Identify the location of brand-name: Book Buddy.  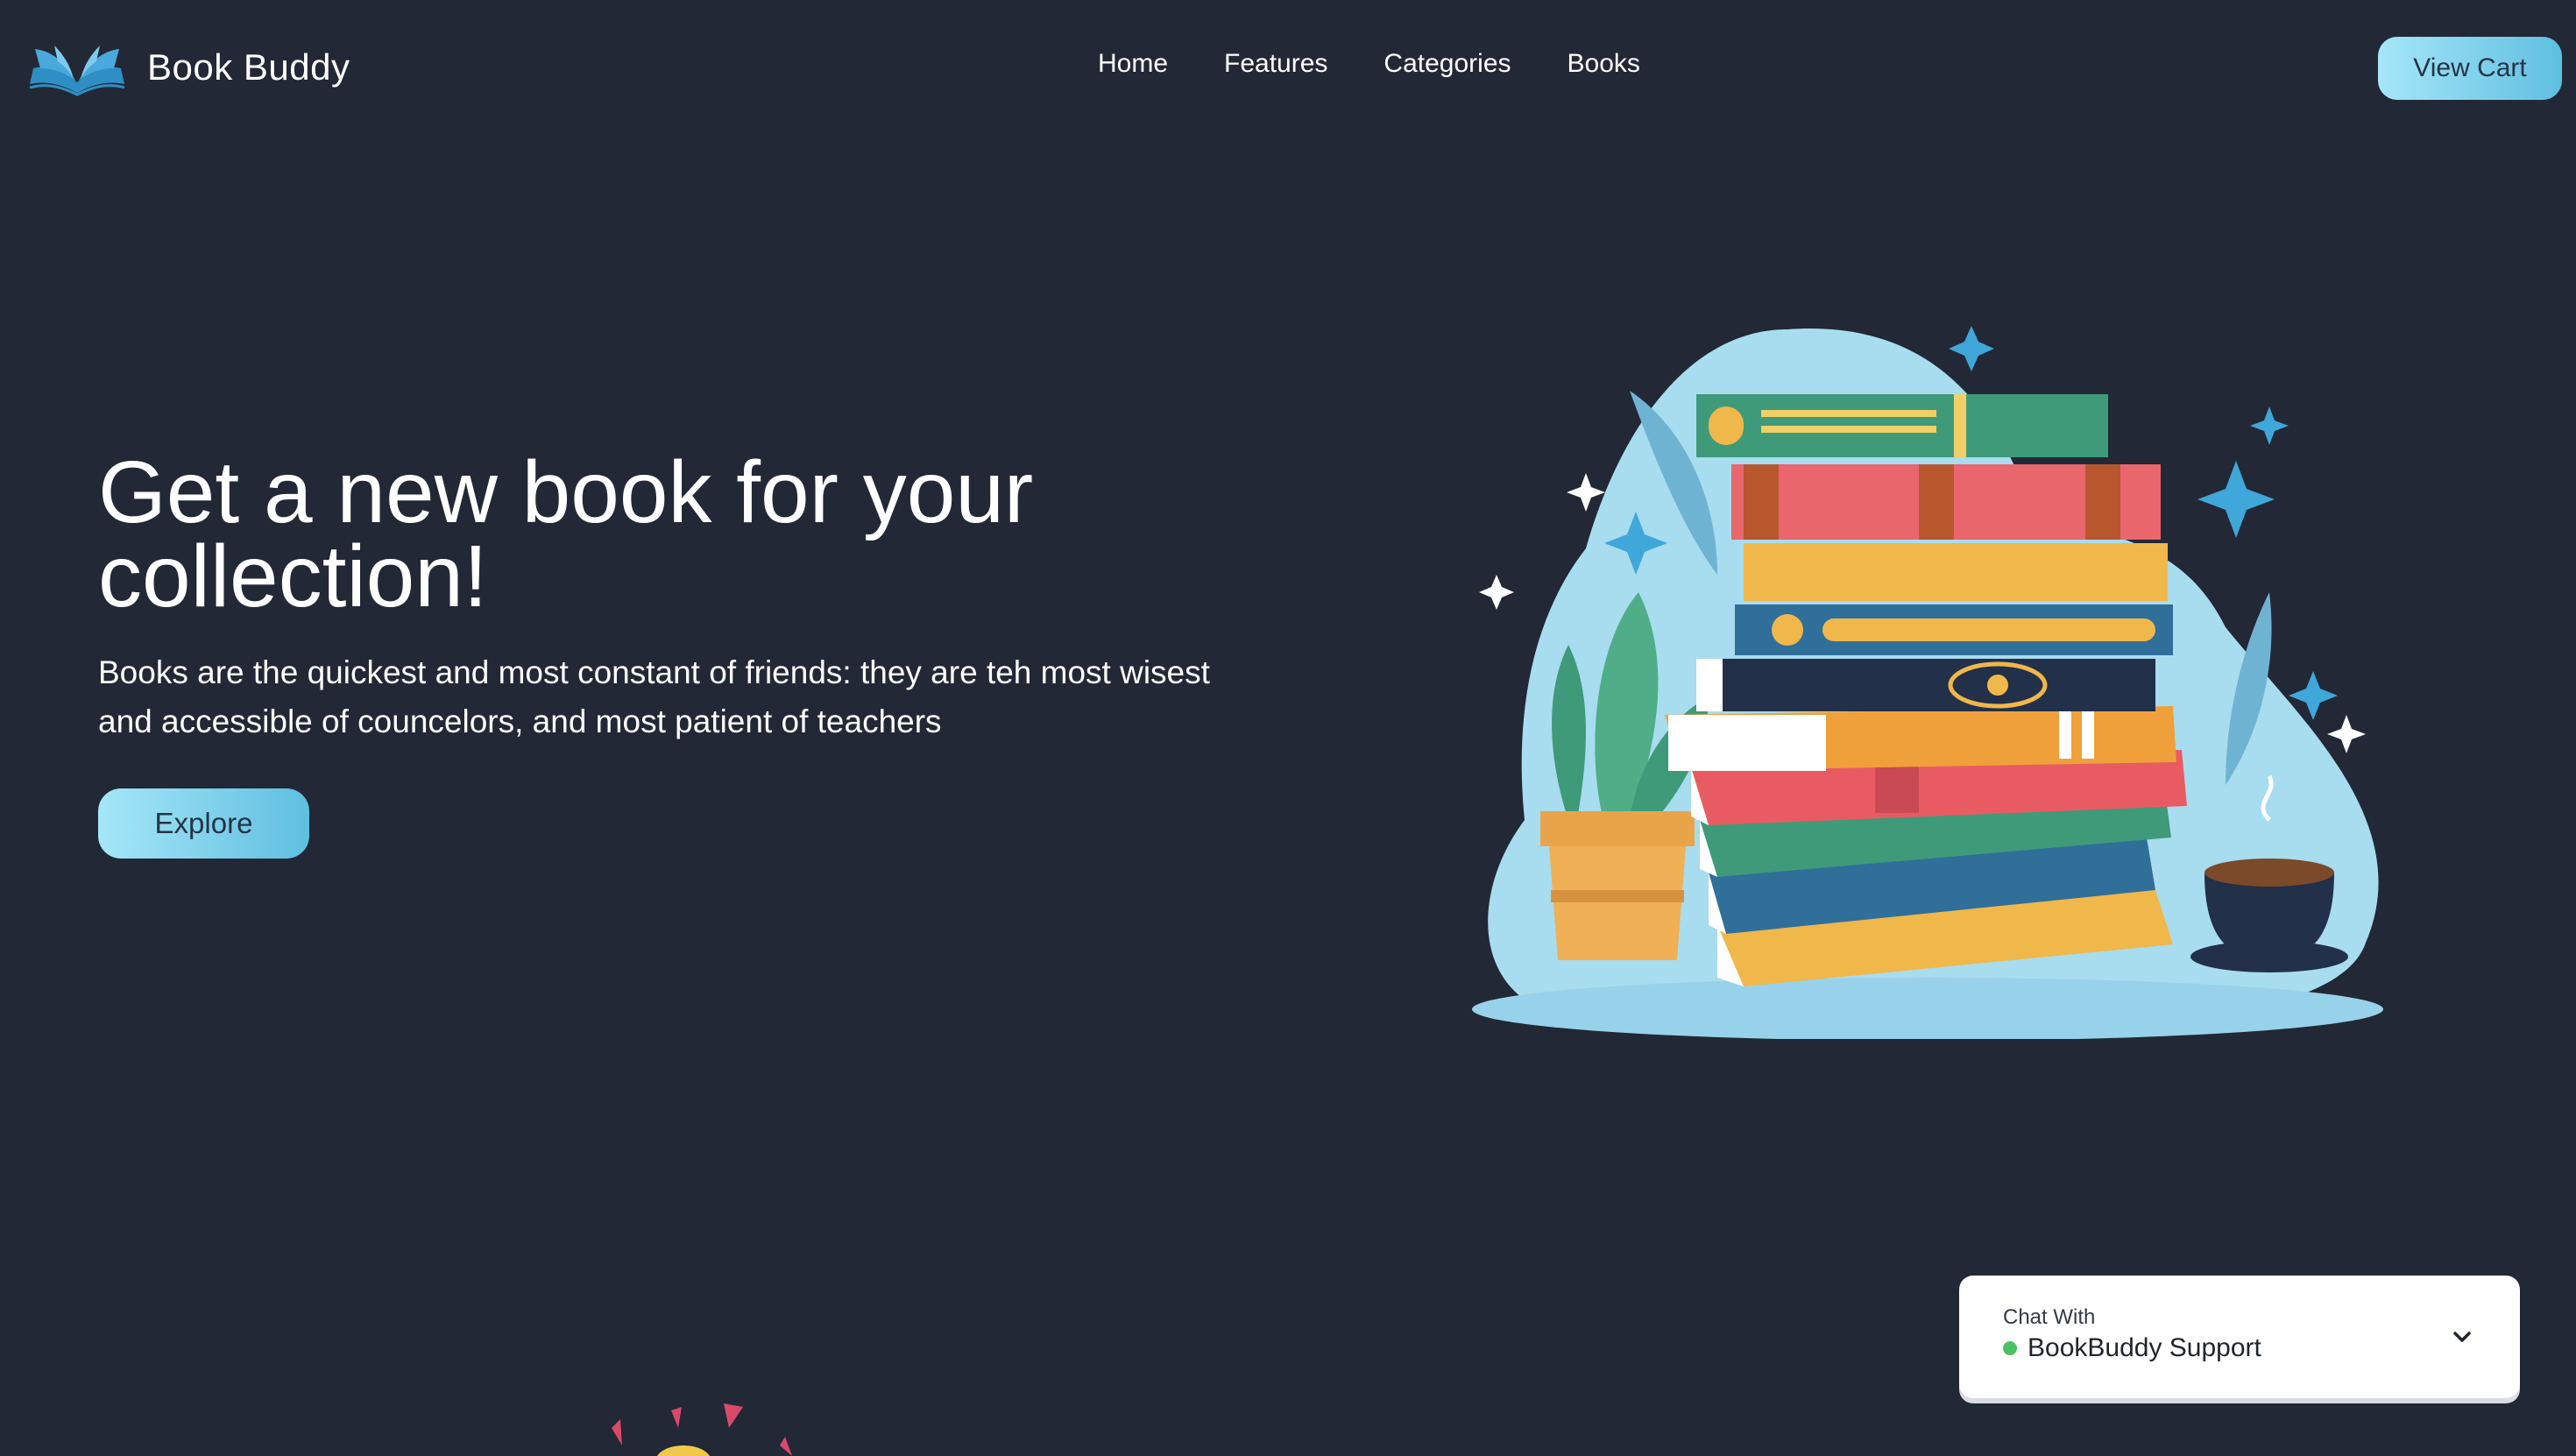
(248, 67).